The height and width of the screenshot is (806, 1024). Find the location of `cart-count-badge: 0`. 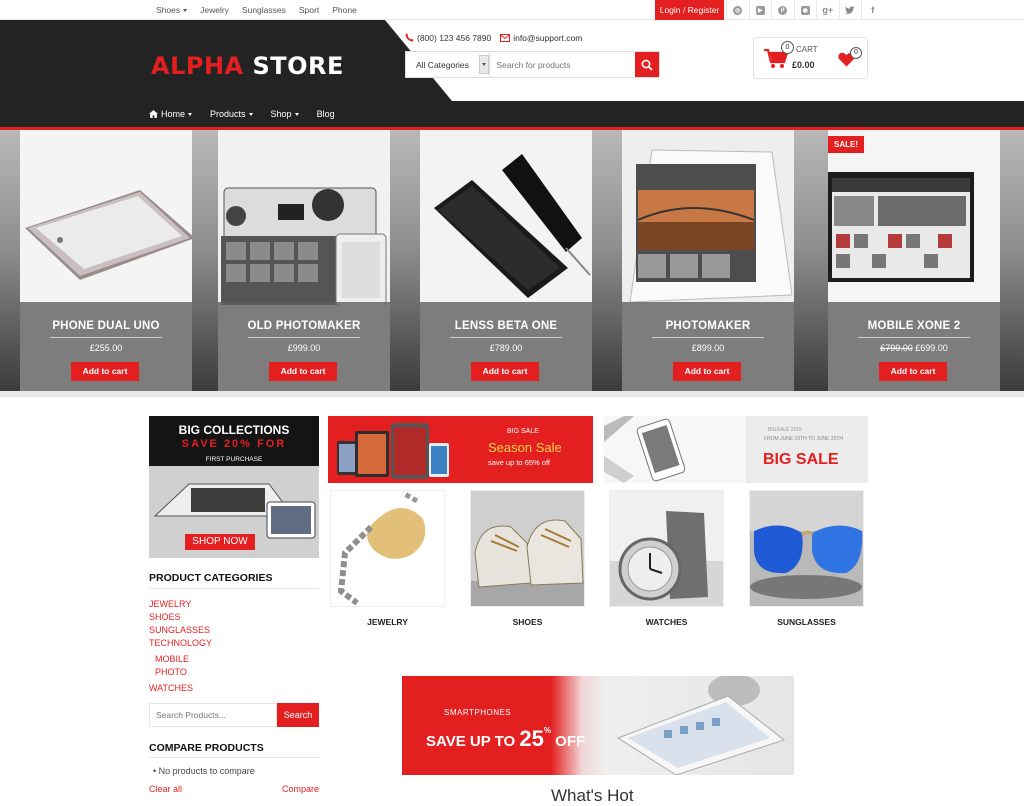

cart-count-badge: 0 is located at coordinates (787, 47).